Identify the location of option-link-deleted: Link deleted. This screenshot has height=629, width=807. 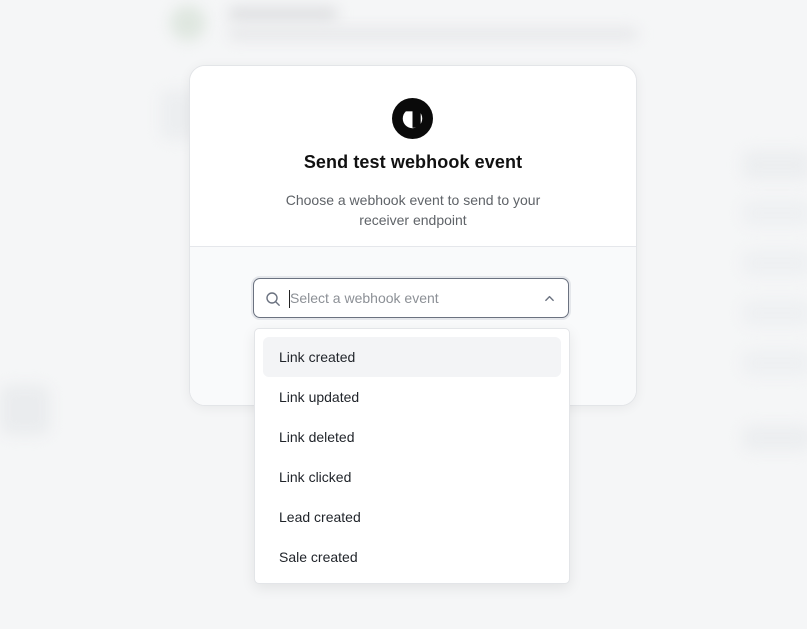
(412, 437).